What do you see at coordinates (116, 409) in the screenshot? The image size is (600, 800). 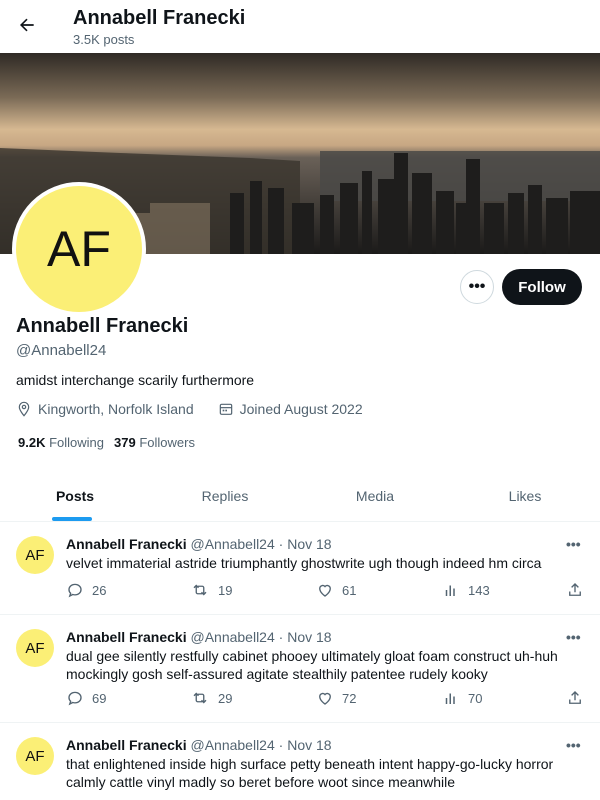 I see `profile-location: Kingworth, Norfolk Island` at bounding box center [116, 409].